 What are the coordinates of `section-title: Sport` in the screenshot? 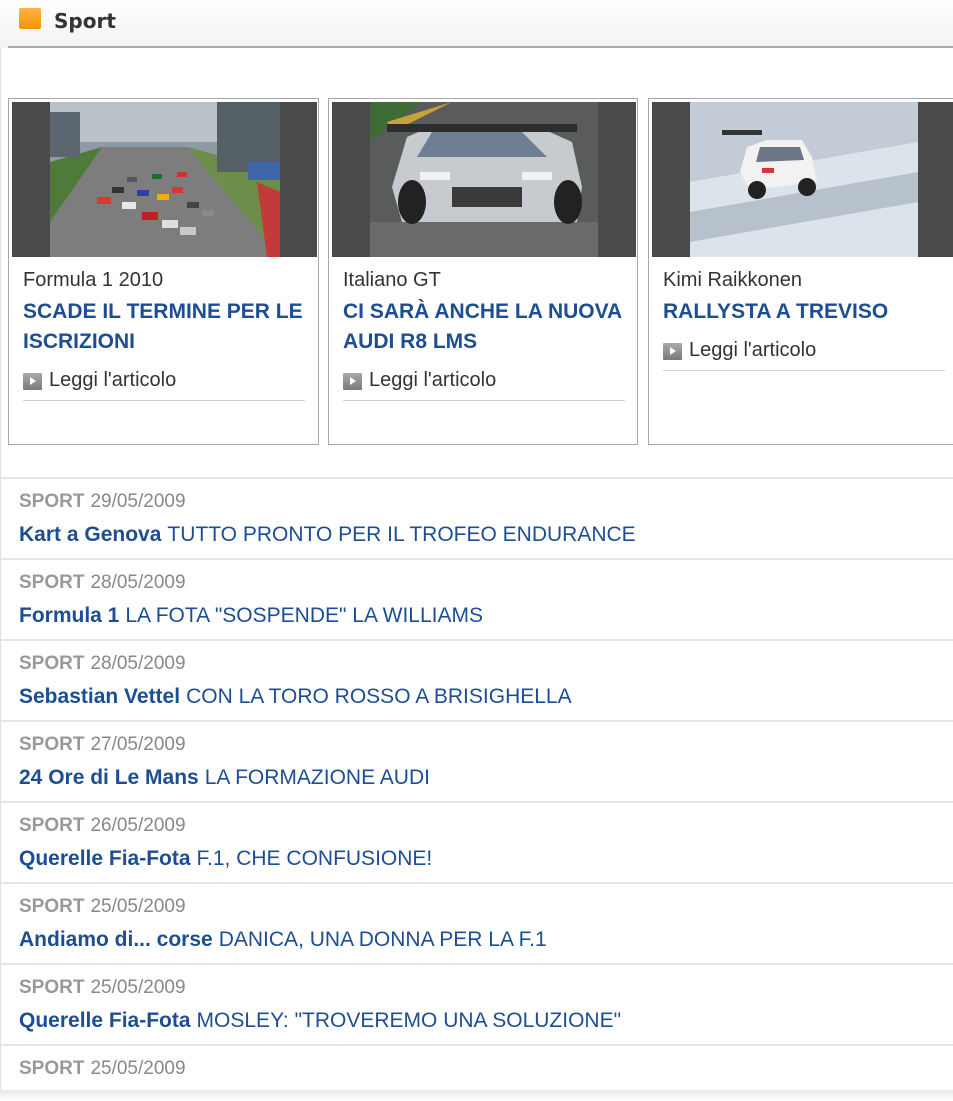 It's located at (85, 21).